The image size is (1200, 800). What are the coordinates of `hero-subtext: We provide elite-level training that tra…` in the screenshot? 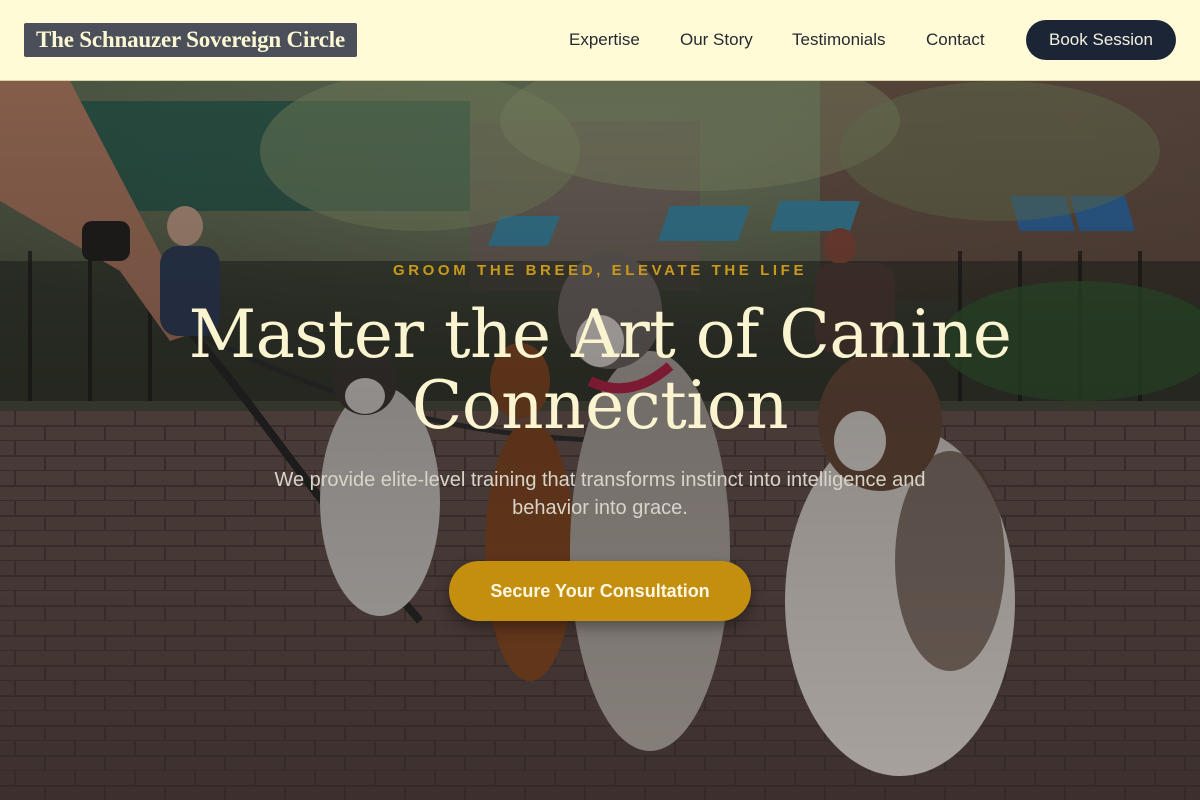 It's located at (600, 494).